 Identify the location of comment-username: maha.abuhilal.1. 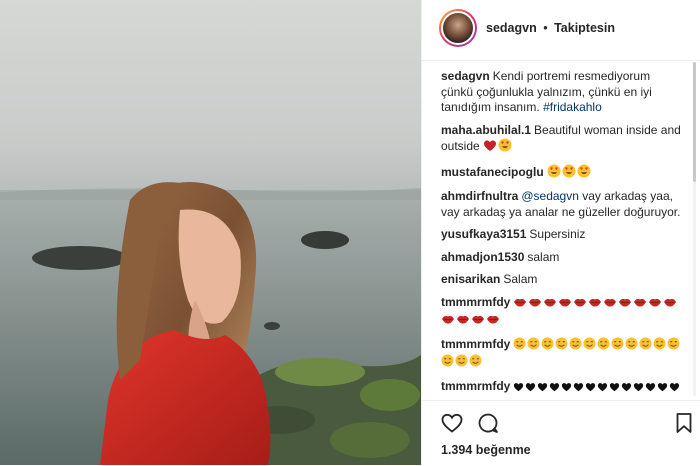
(486, 130).